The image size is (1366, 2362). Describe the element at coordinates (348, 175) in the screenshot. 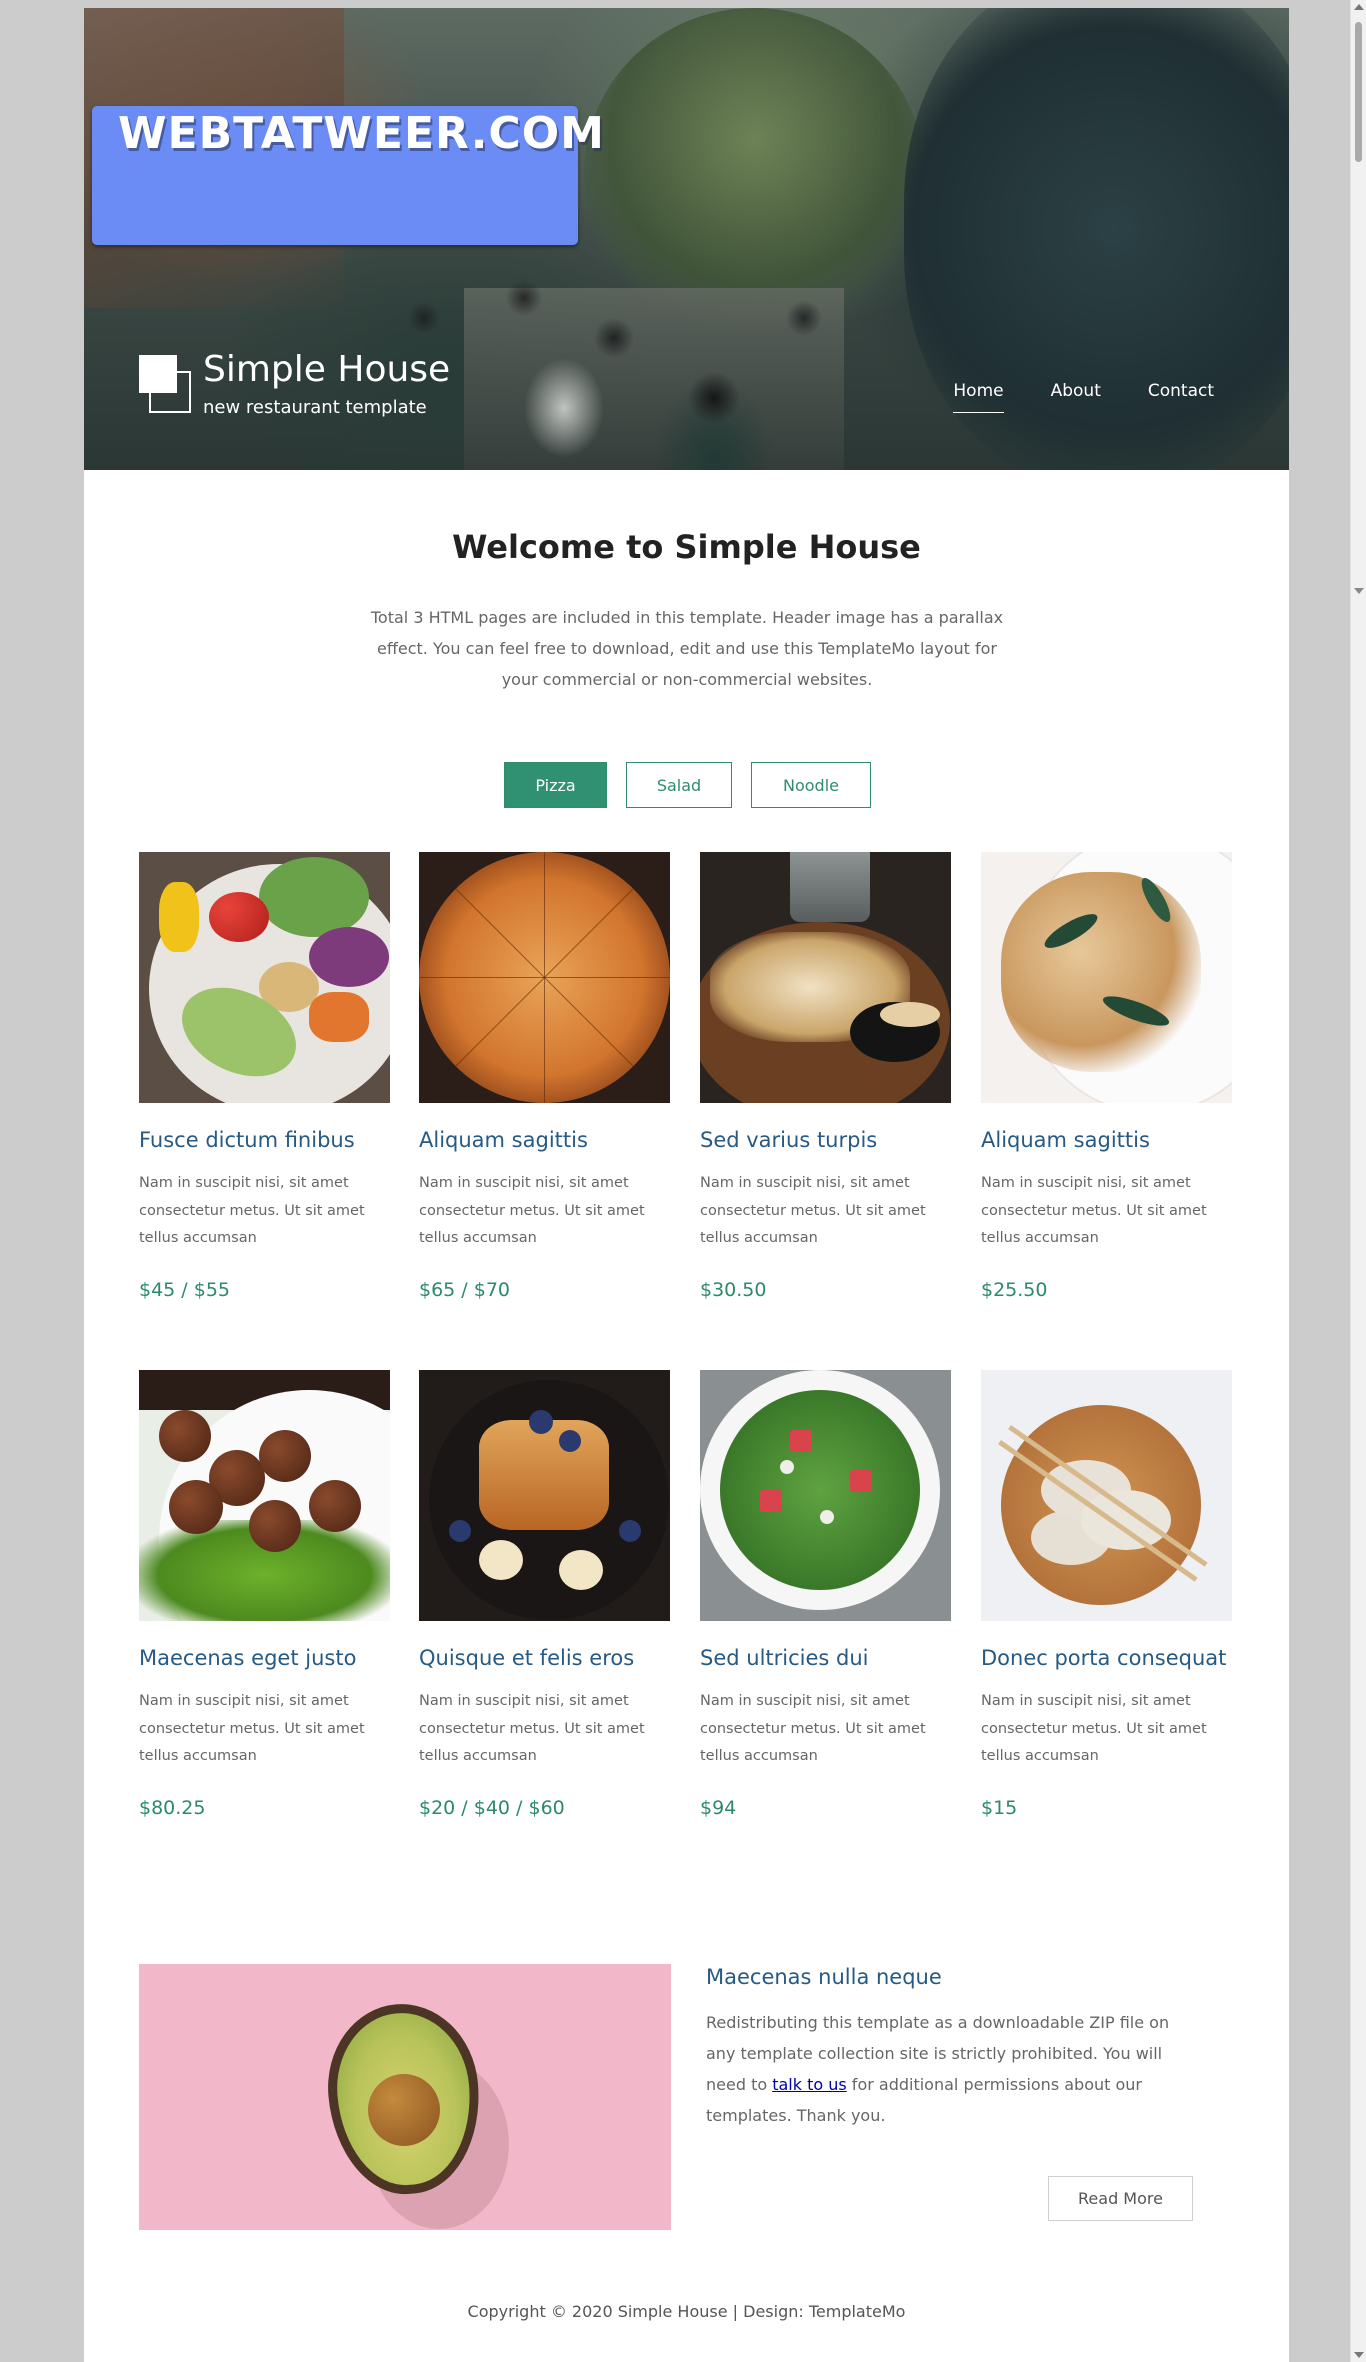

I see `watermark-banner: WEBTATWEER.COM` at that location.